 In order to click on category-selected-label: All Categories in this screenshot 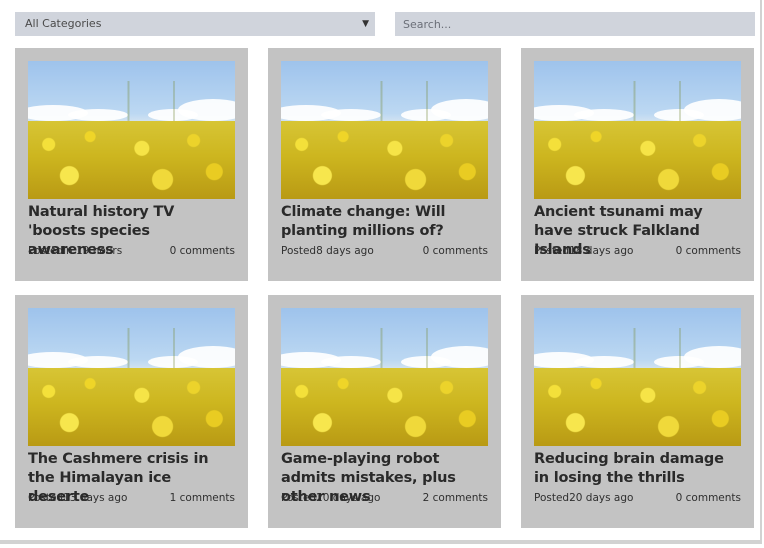, I will do `click(63, 23)`.